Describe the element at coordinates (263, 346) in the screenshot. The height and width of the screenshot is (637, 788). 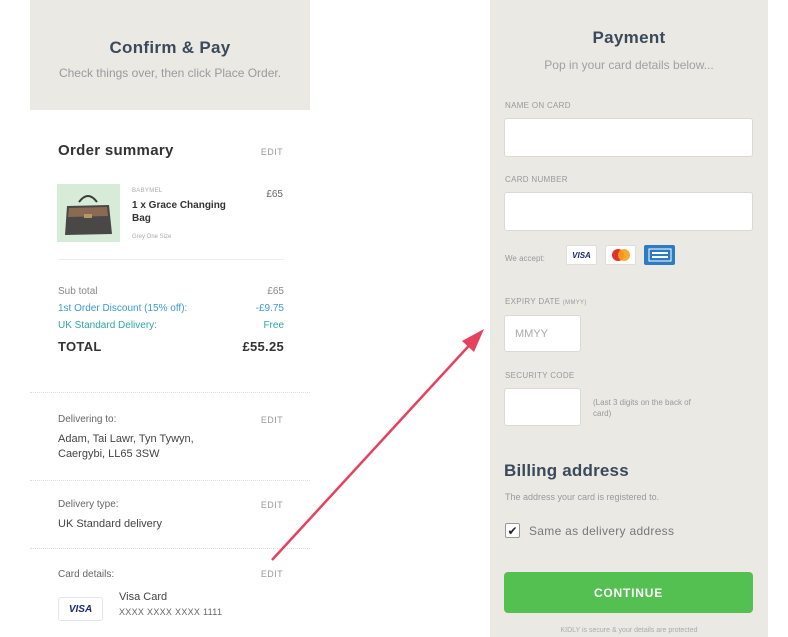
I see `total-value: £55.25` at that location.